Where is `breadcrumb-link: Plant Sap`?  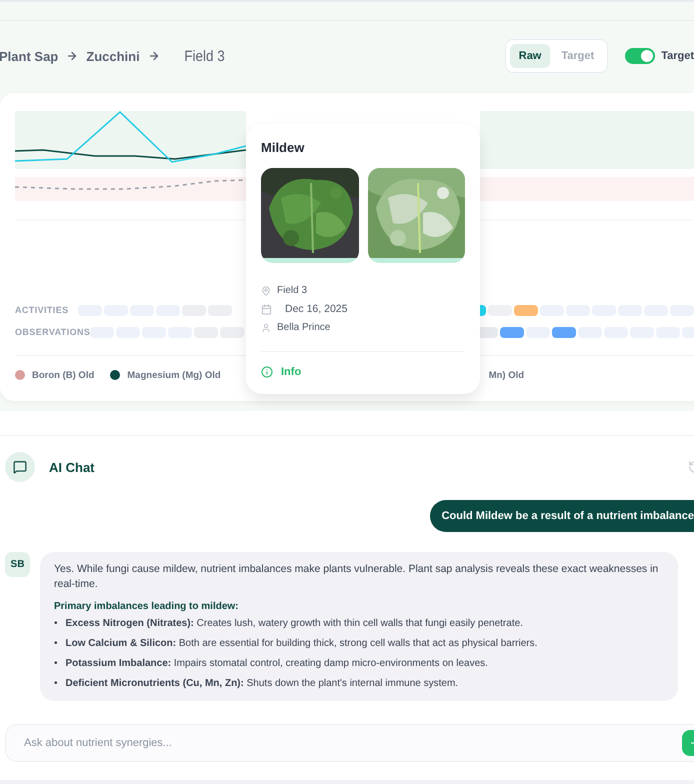 breadcrumb-link: Plant Sap is located at coordinates (29, 56).